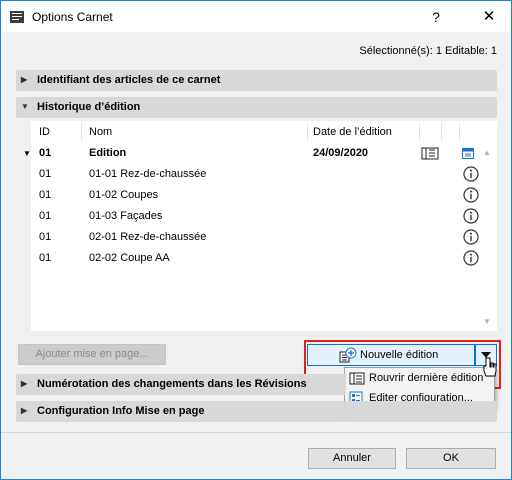 Image resolution: width=512 pixels, height=480 pixels. Describe the element at coordinates (468, 153) in the screenshot. I see `edition-details-icon` at that location.